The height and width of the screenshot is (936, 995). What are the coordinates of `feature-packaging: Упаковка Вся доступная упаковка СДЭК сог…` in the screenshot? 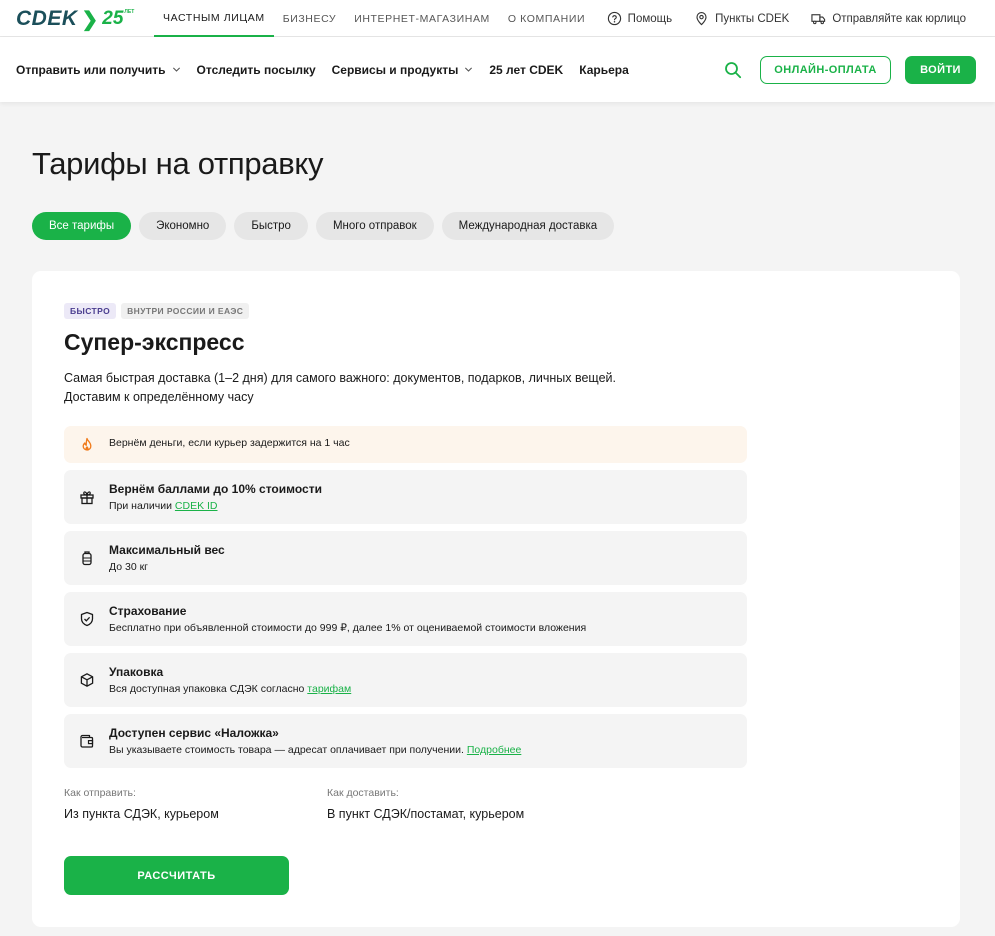 It's located at (405, 680).